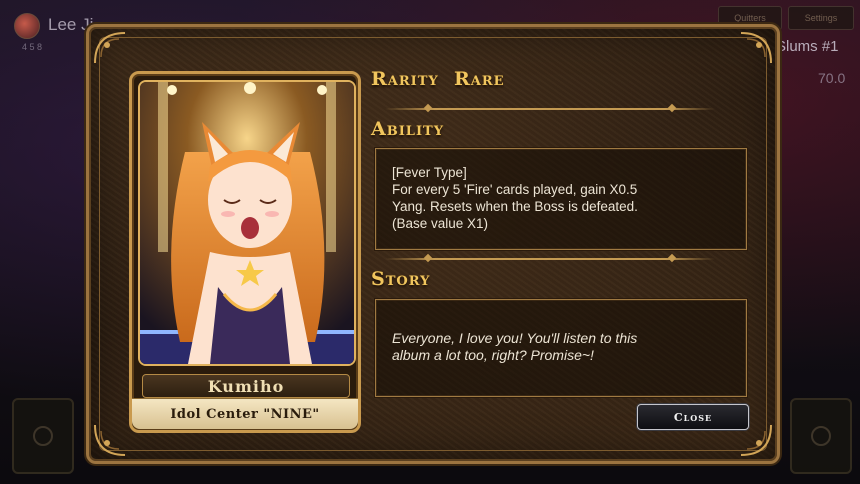  I want to click on story-line: album a lot too, right? Promise~!, so click(493, 355).